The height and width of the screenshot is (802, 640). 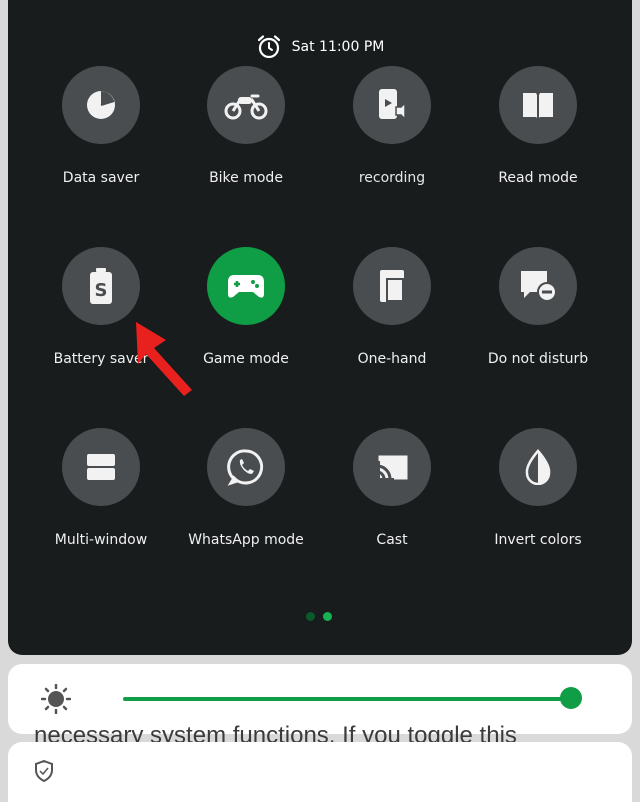 I want to click on do-not-disturb-icon, so click(x=538, y=286).